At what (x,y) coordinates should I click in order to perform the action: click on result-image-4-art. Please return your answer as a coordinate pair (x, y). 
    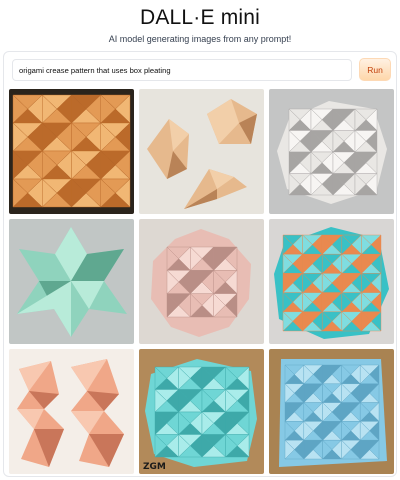
    Looking at the image, I should click on (71, 281).